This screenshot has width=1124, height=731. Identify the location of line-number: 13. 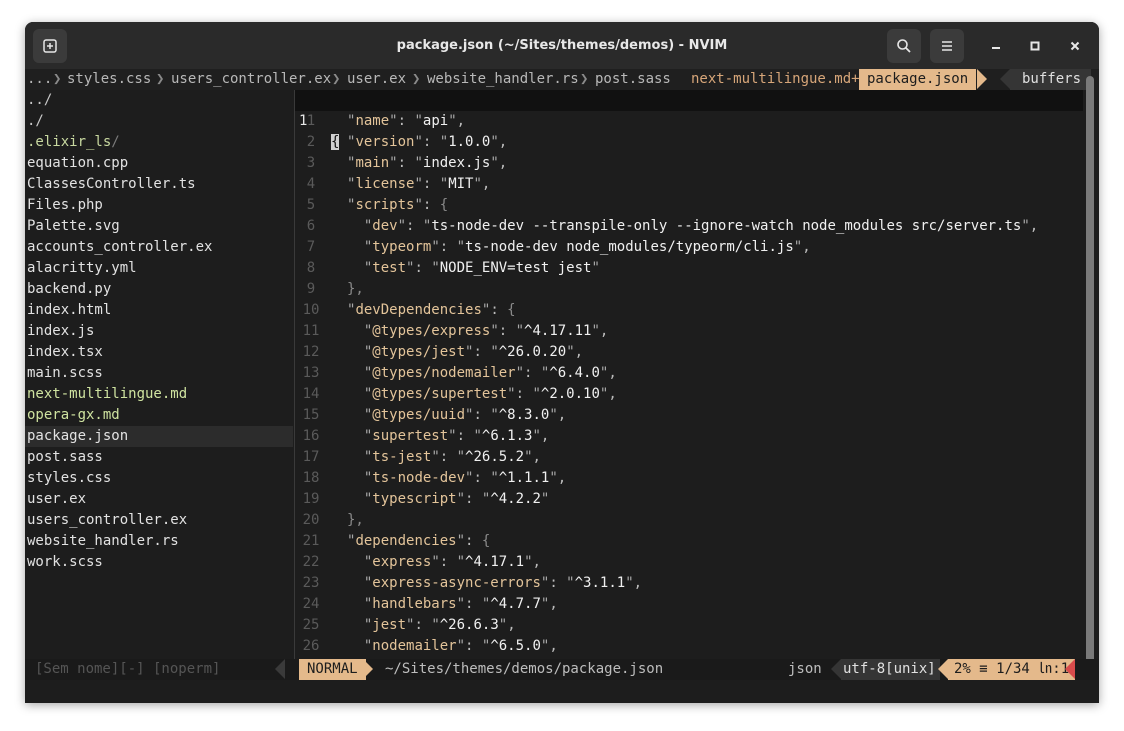
(311, 373).